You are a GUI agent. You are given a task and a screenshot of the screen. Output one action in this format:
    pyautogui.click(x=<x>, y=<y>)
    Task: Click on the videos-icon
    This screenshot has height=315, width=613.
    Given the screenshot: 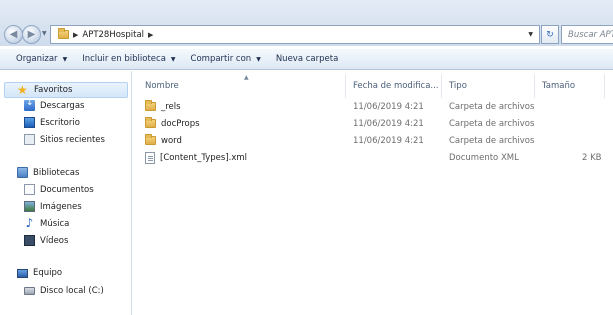 What is the action you would take?
    pyautogui.click(x=29, y=240)
    